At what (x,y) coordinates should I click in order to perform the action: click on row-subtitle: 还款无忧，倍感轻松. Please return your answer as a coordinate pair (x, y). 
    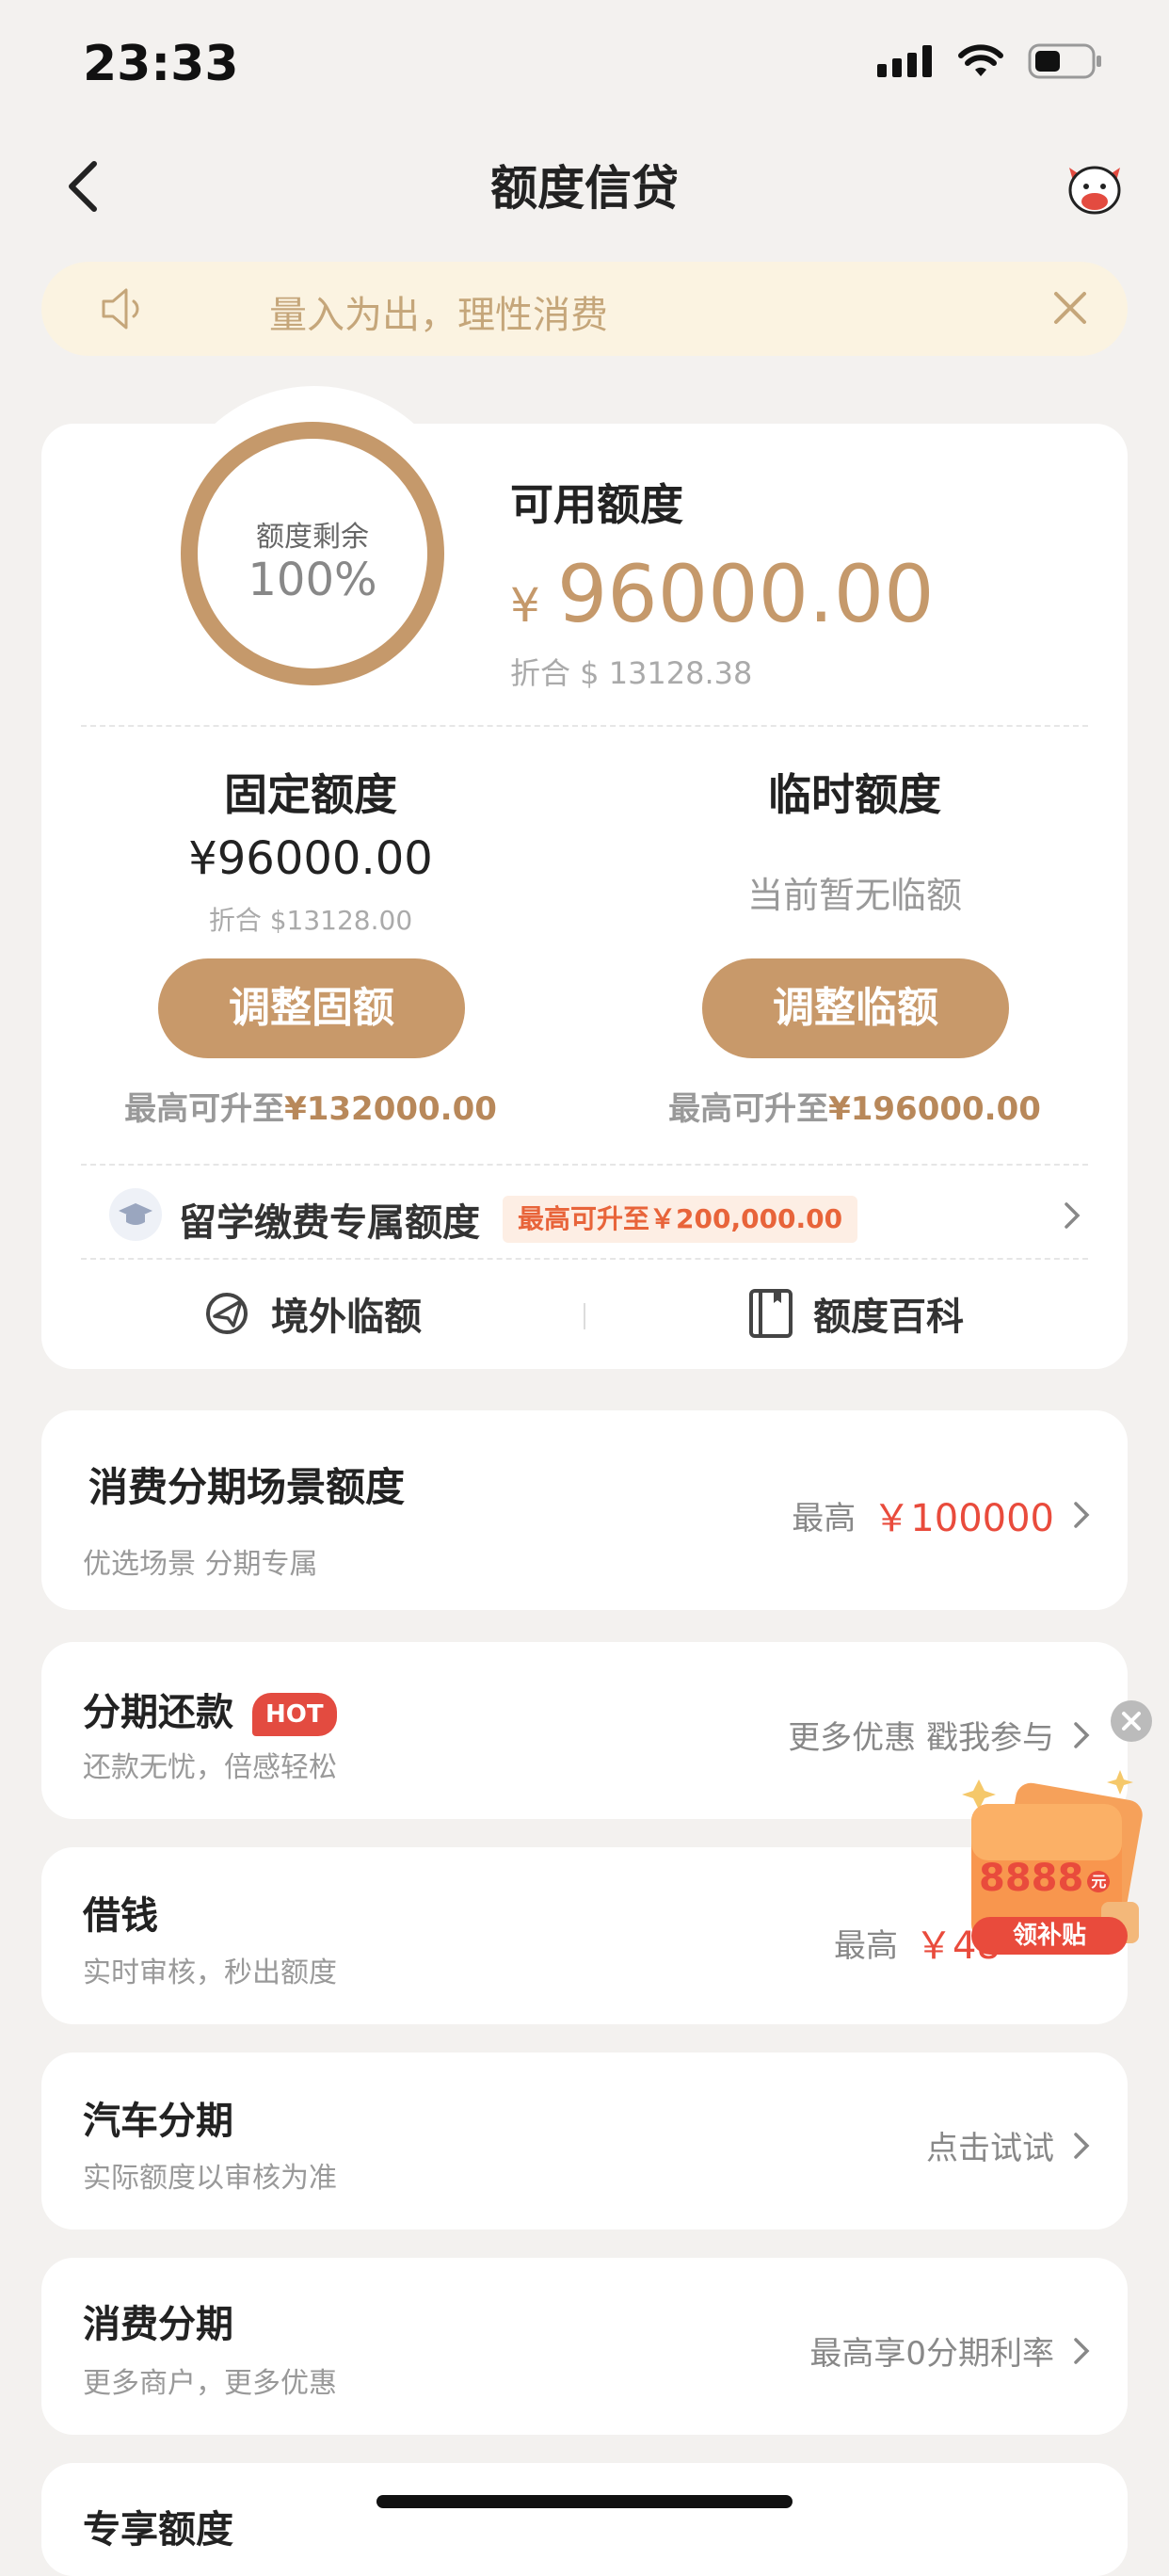
    Looking at the image, I should click on (210, 1767).